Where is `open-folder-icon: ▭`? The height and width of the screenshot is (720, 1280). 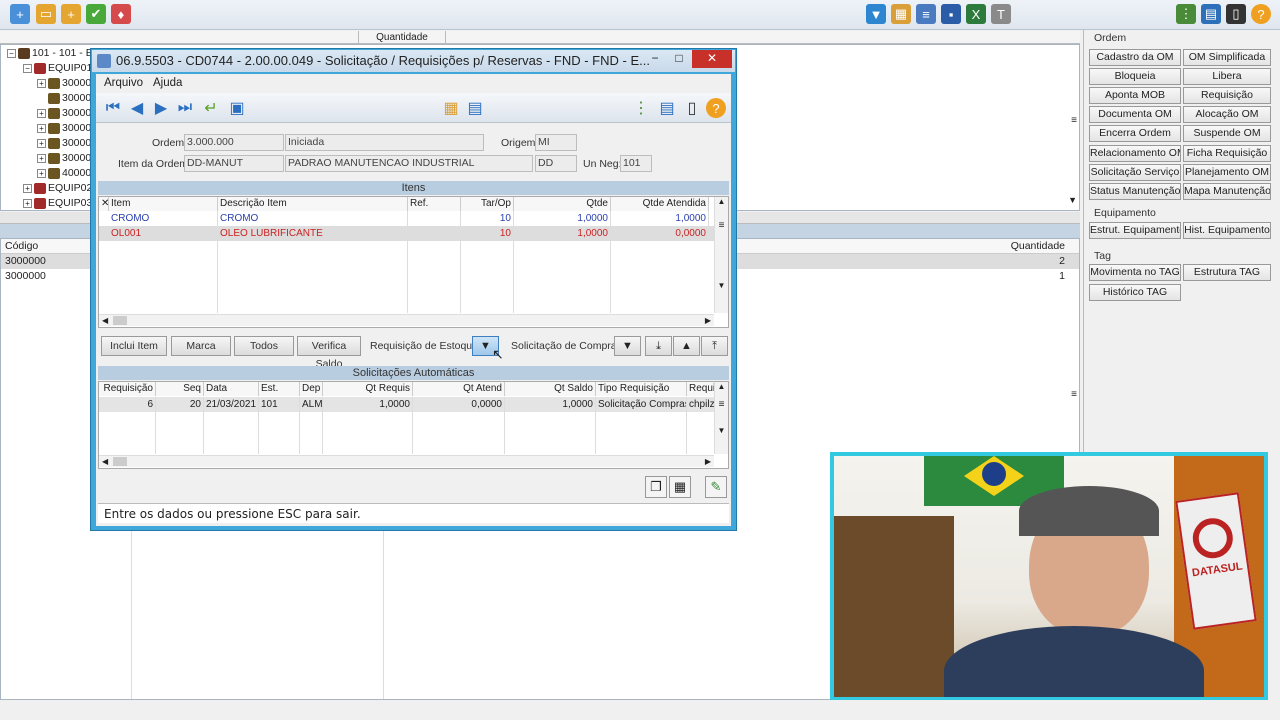 open-folder-icon: ▭ is located at coordinates (46, 14).